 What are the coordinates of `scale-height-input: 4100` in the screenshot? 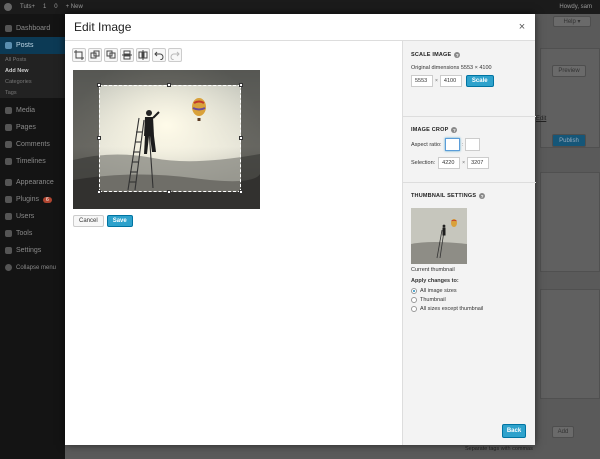 It's located at (450, 81).